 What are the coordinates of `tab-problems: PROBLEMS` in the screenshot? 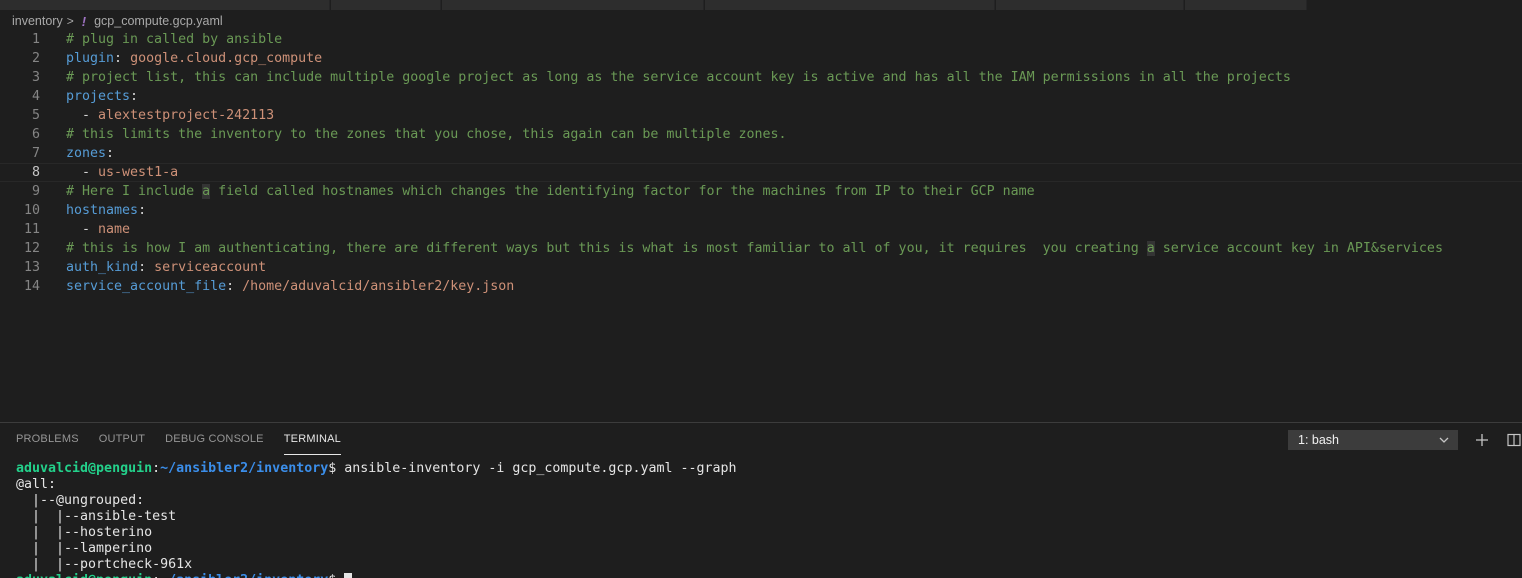 It's located at (47, 439).